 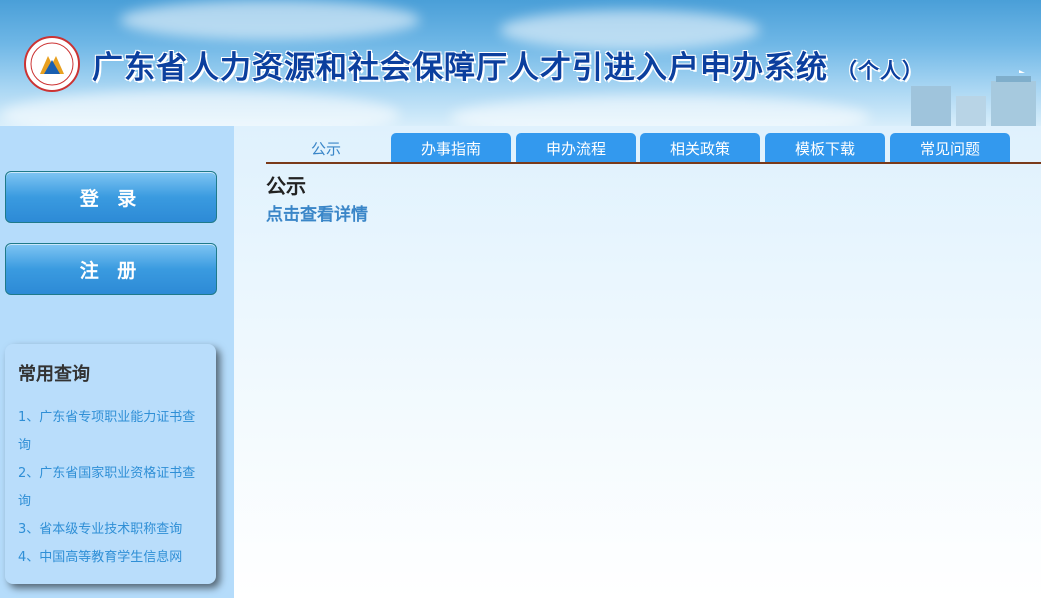 What do you see at coordinates (113, 530) in the screenshot?
I see `query-link-professional-title: 3、省本级专业技术职称查询` at bounding box center [113, 530].